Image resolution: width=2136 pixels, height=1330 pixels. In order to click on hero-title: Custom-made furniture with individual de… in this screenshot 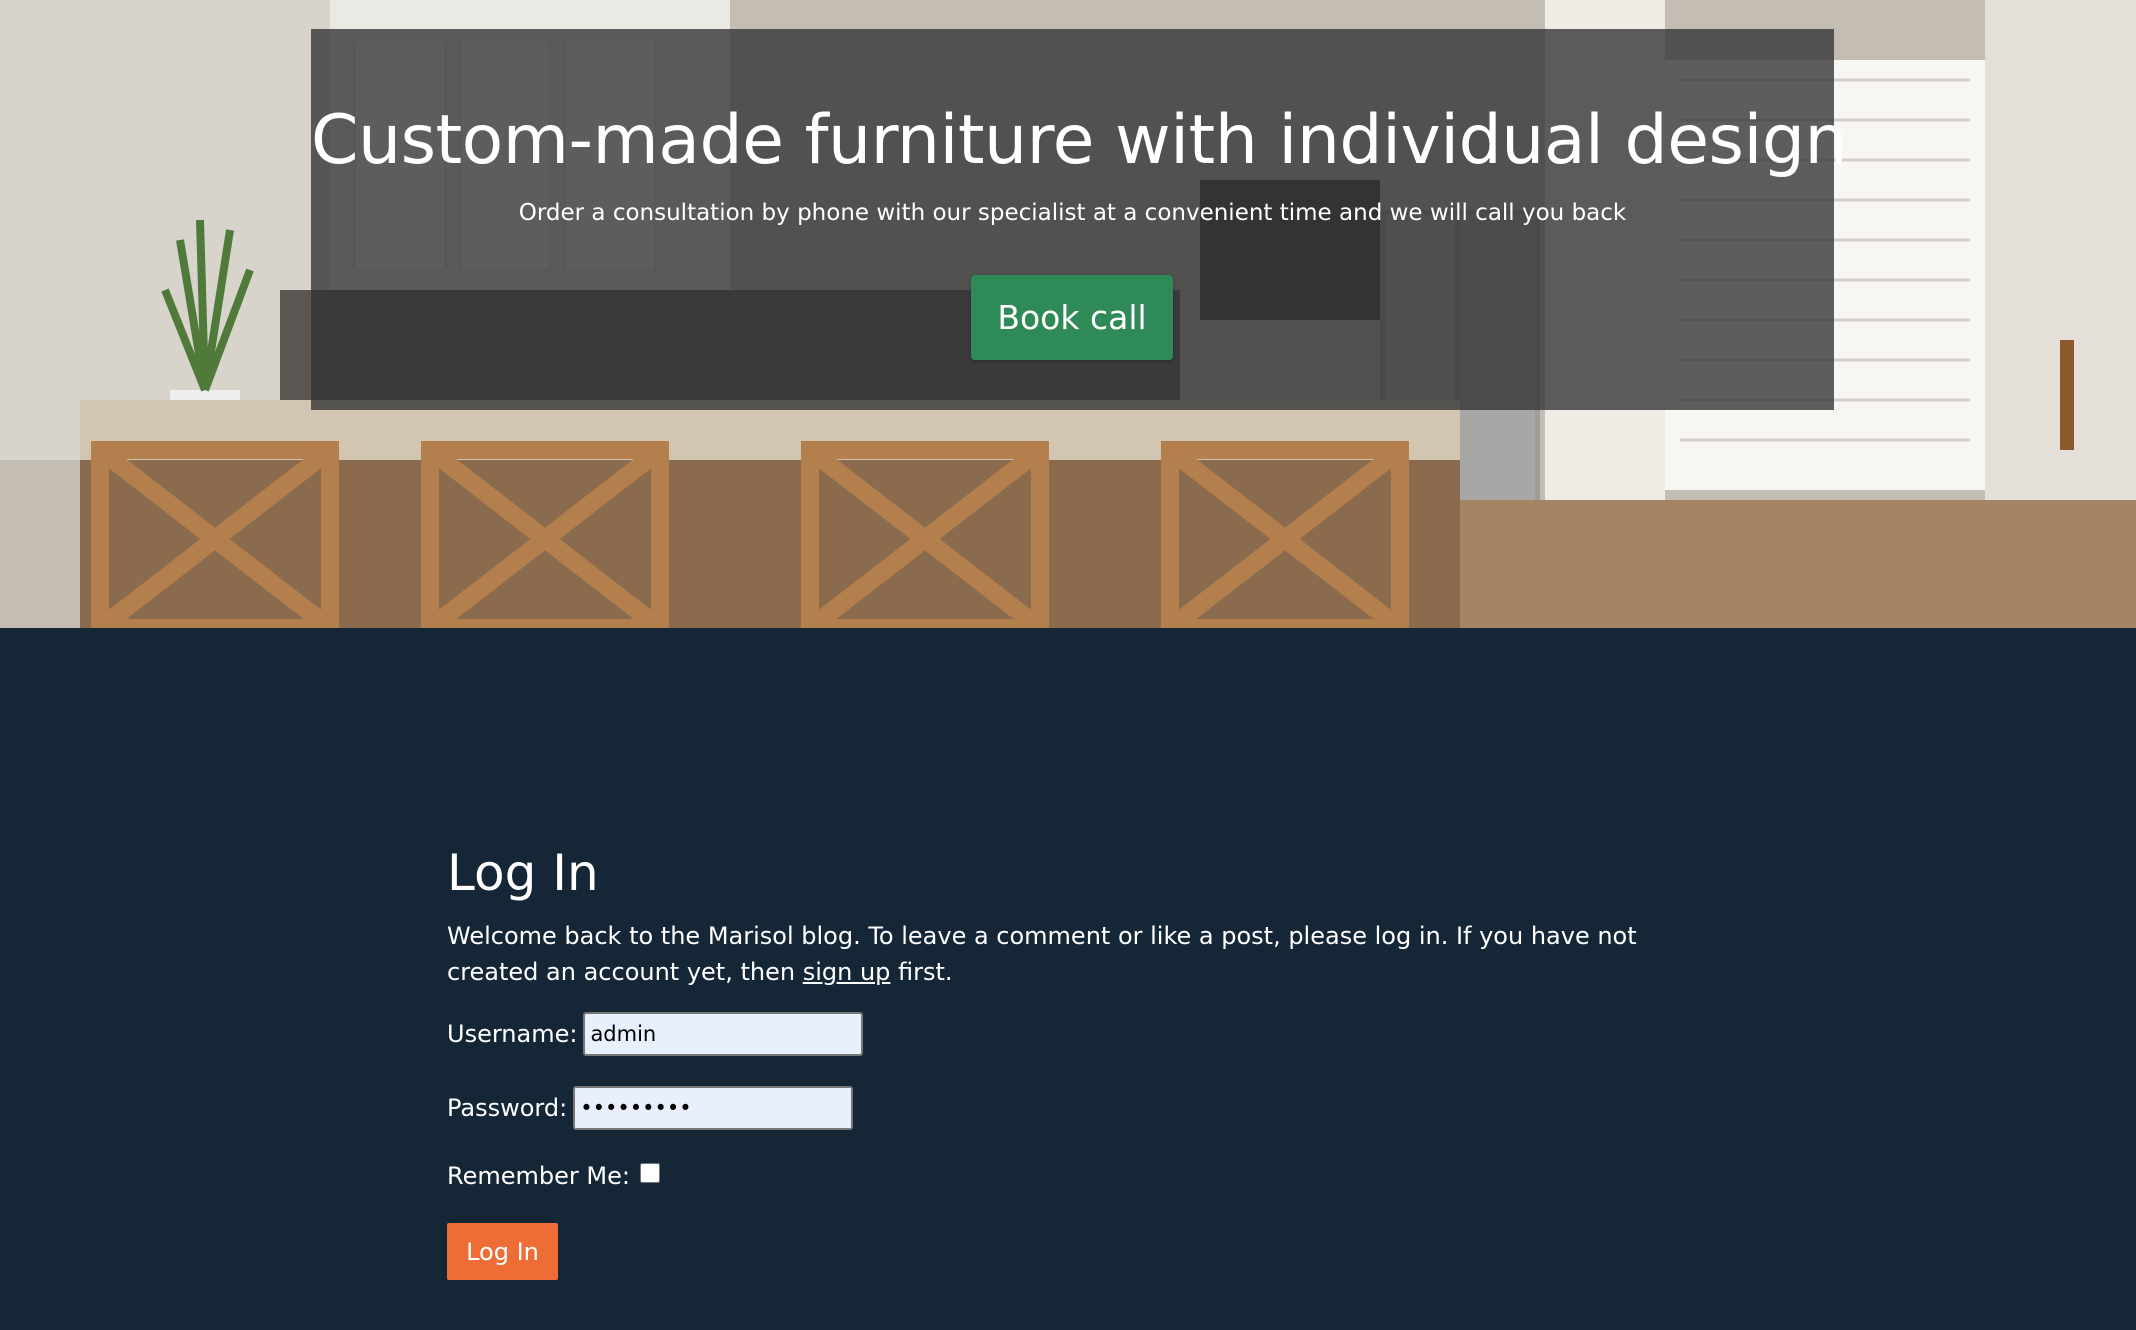, I will do `click(1079, 140)`.